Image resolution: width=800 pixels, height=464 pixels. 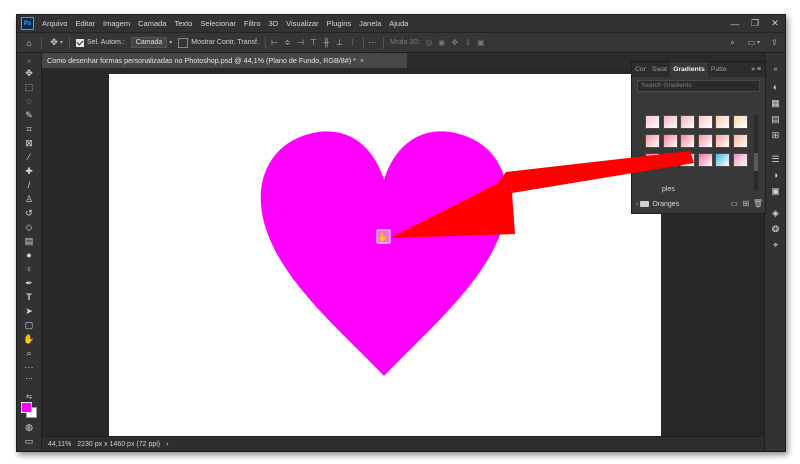 I want to click on delete-trash-icon: 🗑, so click(x=758, y=203).